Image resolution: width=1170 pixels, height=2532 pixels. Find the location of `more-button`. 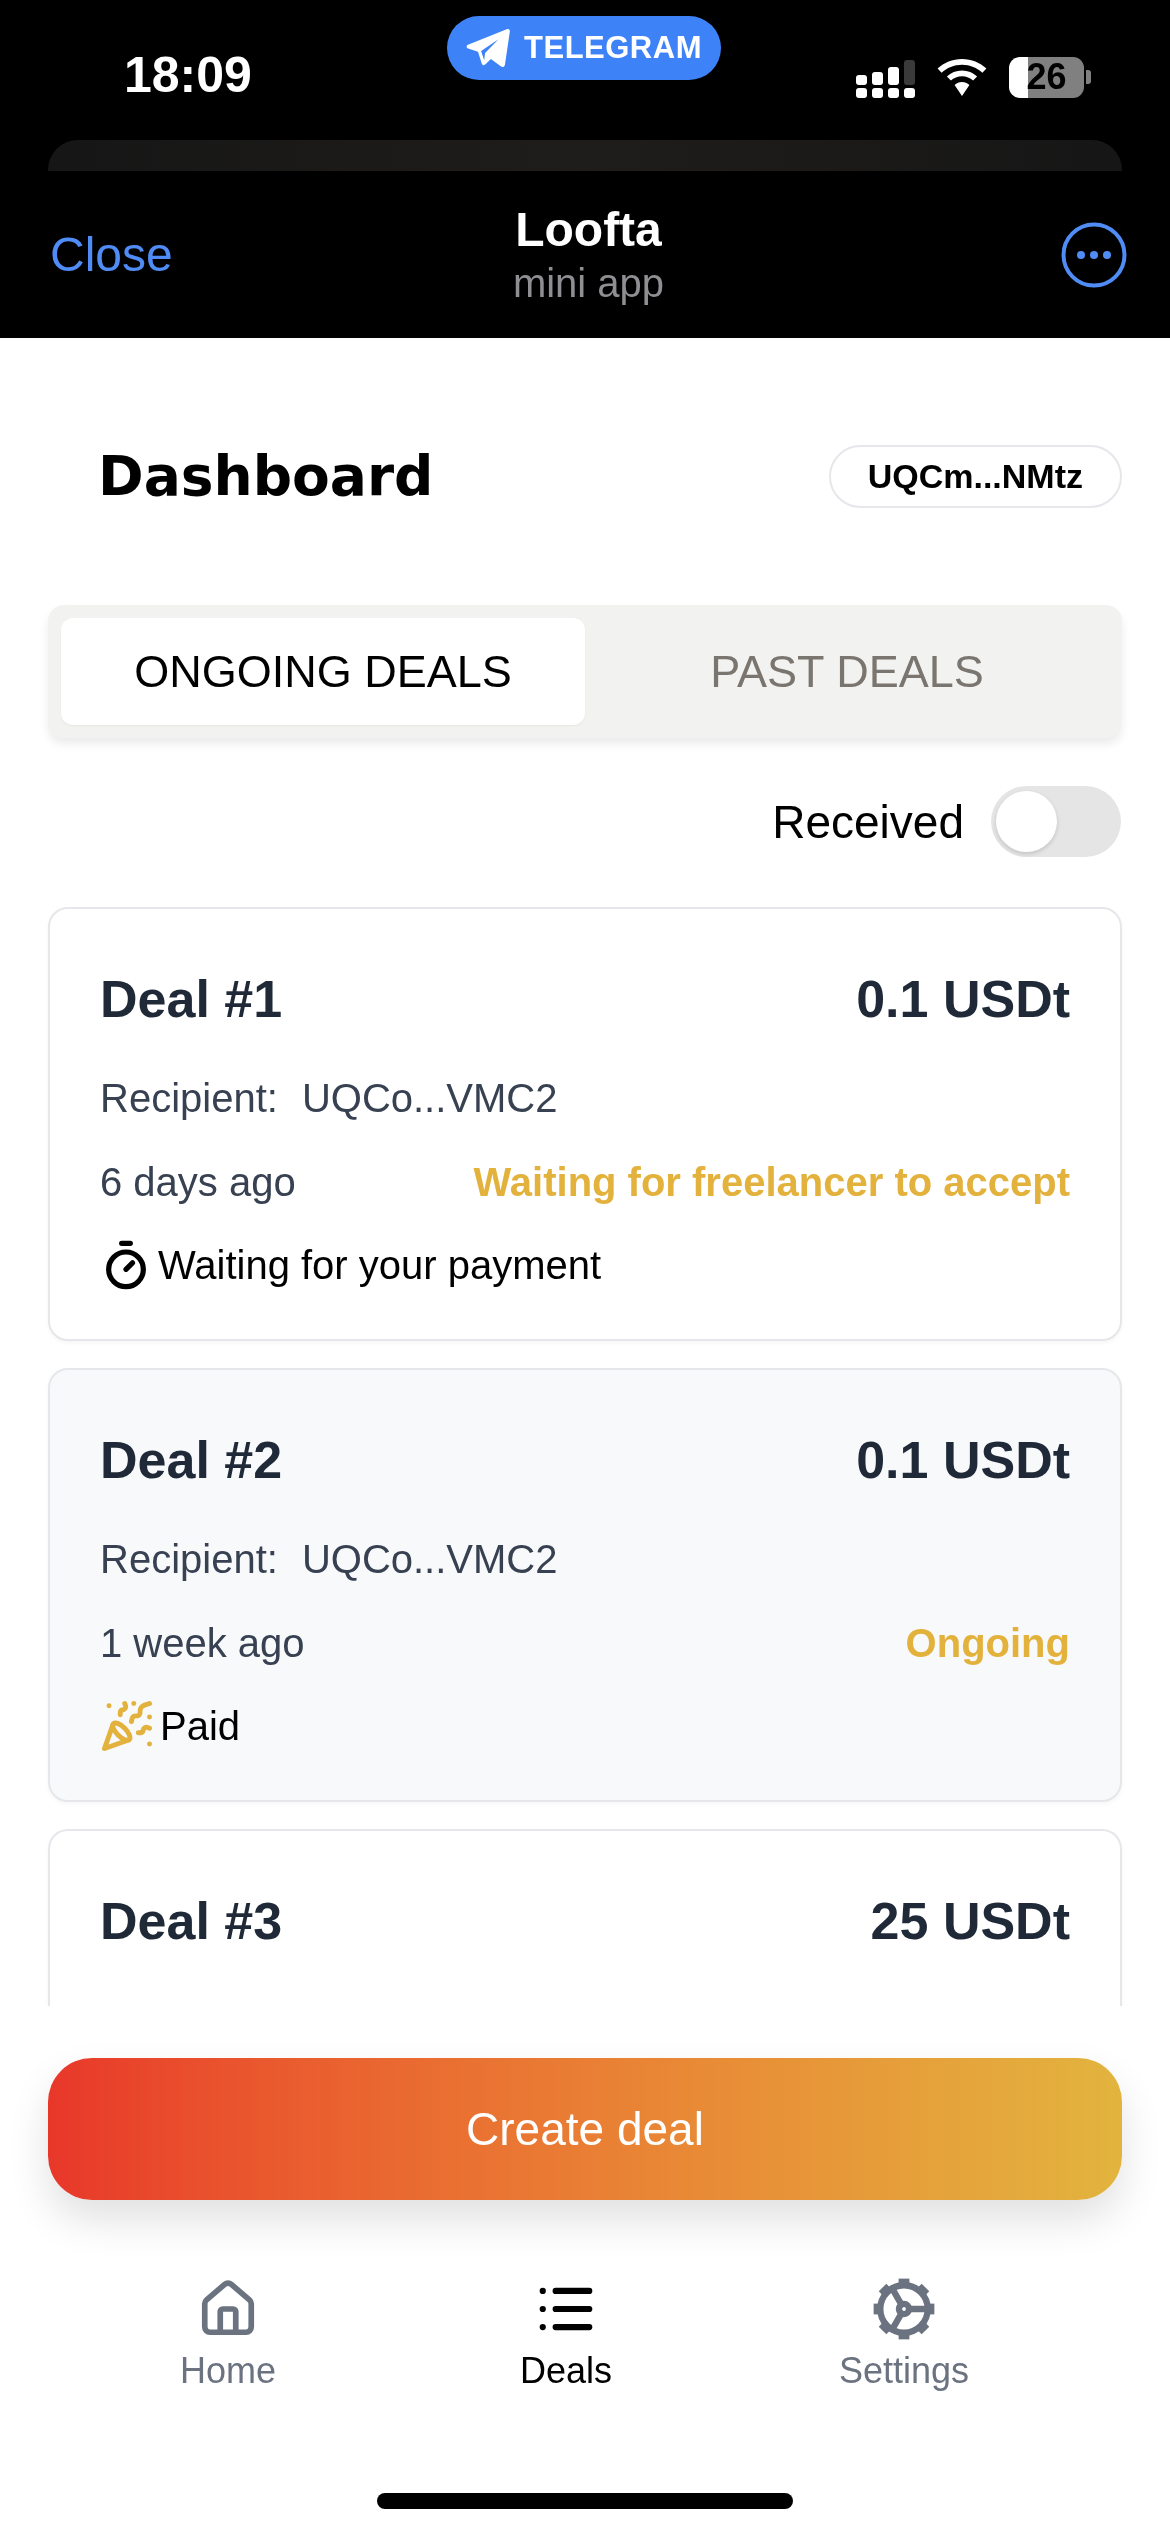

more-button is located at coordinates (1094, 254).